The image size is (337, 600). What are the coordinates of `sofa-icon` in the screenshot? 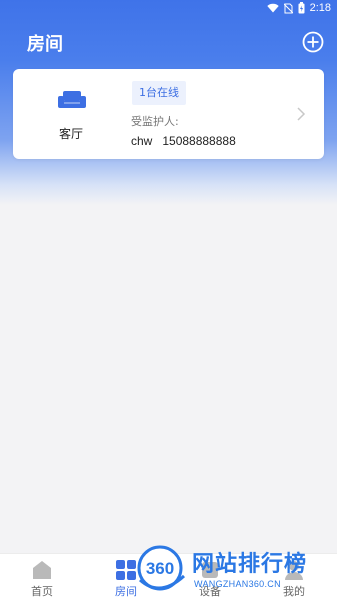 It's located at (72, 99).